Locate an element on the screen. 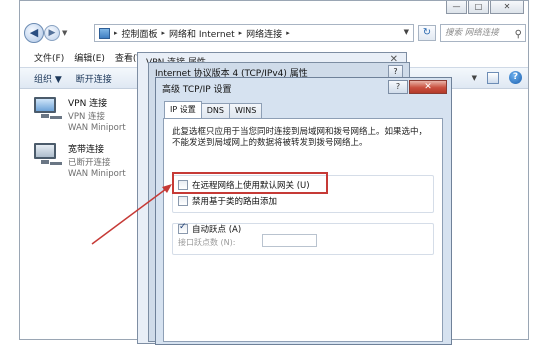 This screenshot has width=551, height=347. menu-edit: 编辑(E) is located at coordinates (89, 57).